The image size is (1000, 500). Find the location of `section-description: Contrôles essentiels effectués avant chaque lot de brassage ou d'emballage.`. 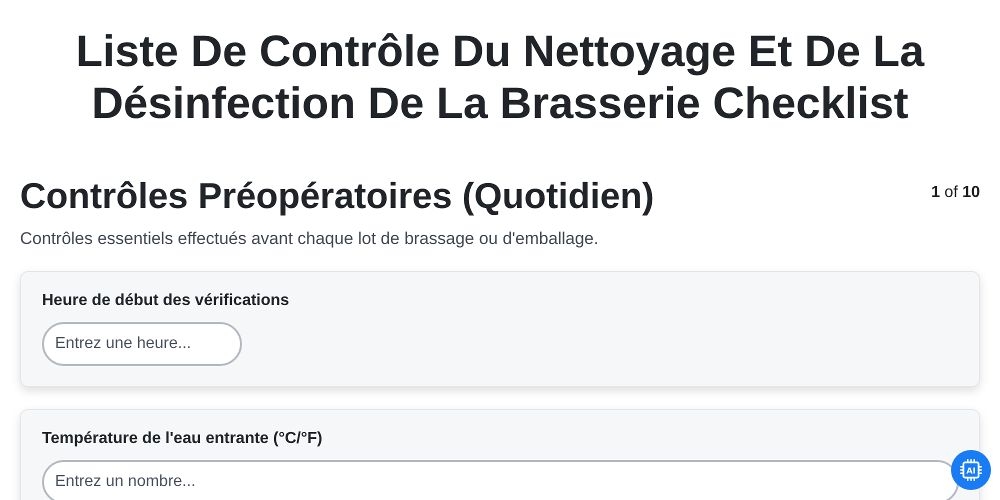

section-description: Contrôles essentiels effectués avant chaque lot de brassage ou d'emballage. is located at coordinates (310, 239).